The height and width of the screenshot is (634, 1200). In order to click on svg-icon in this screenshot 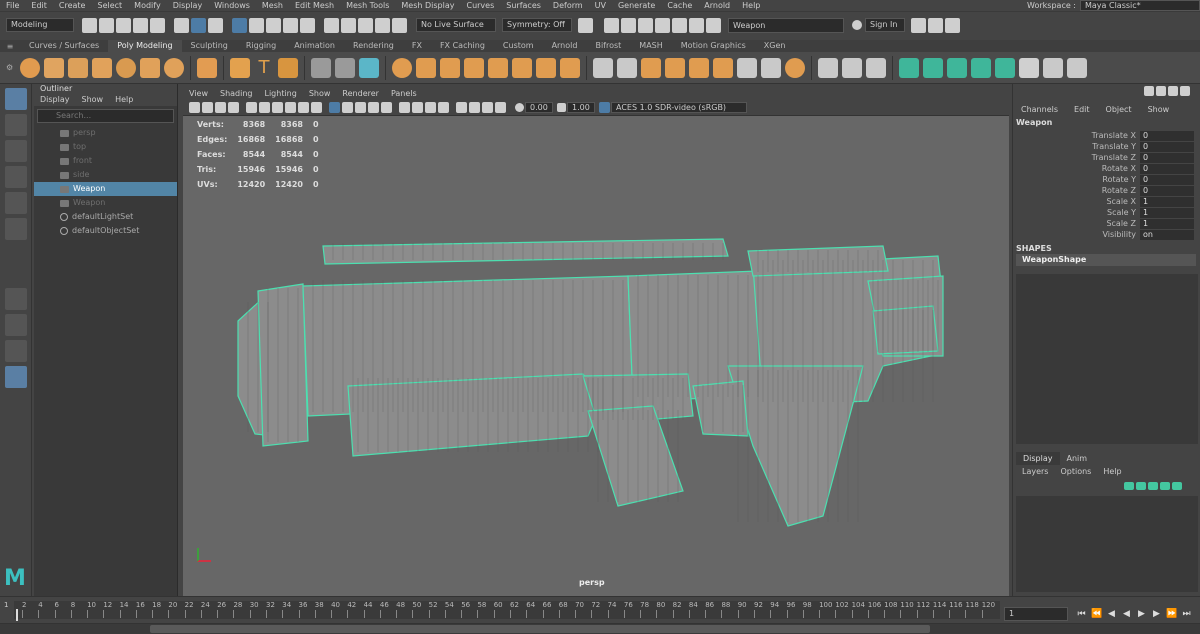, I will do `click(288, 67)`.